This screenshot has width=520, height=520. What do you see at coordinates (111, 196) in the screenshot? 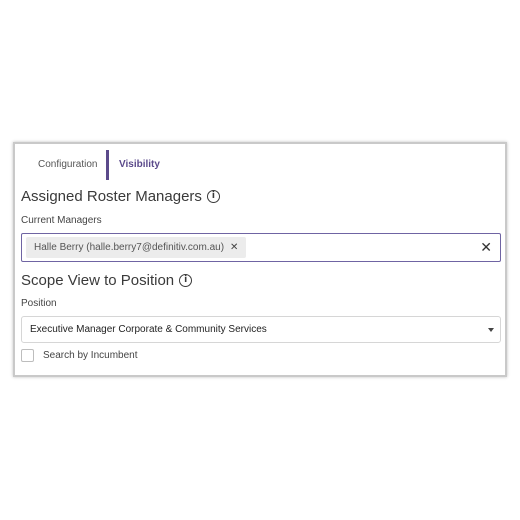
I see `assigned-roster-managers-title: Assigned Roster Managers` at bounding box center [111, 196].